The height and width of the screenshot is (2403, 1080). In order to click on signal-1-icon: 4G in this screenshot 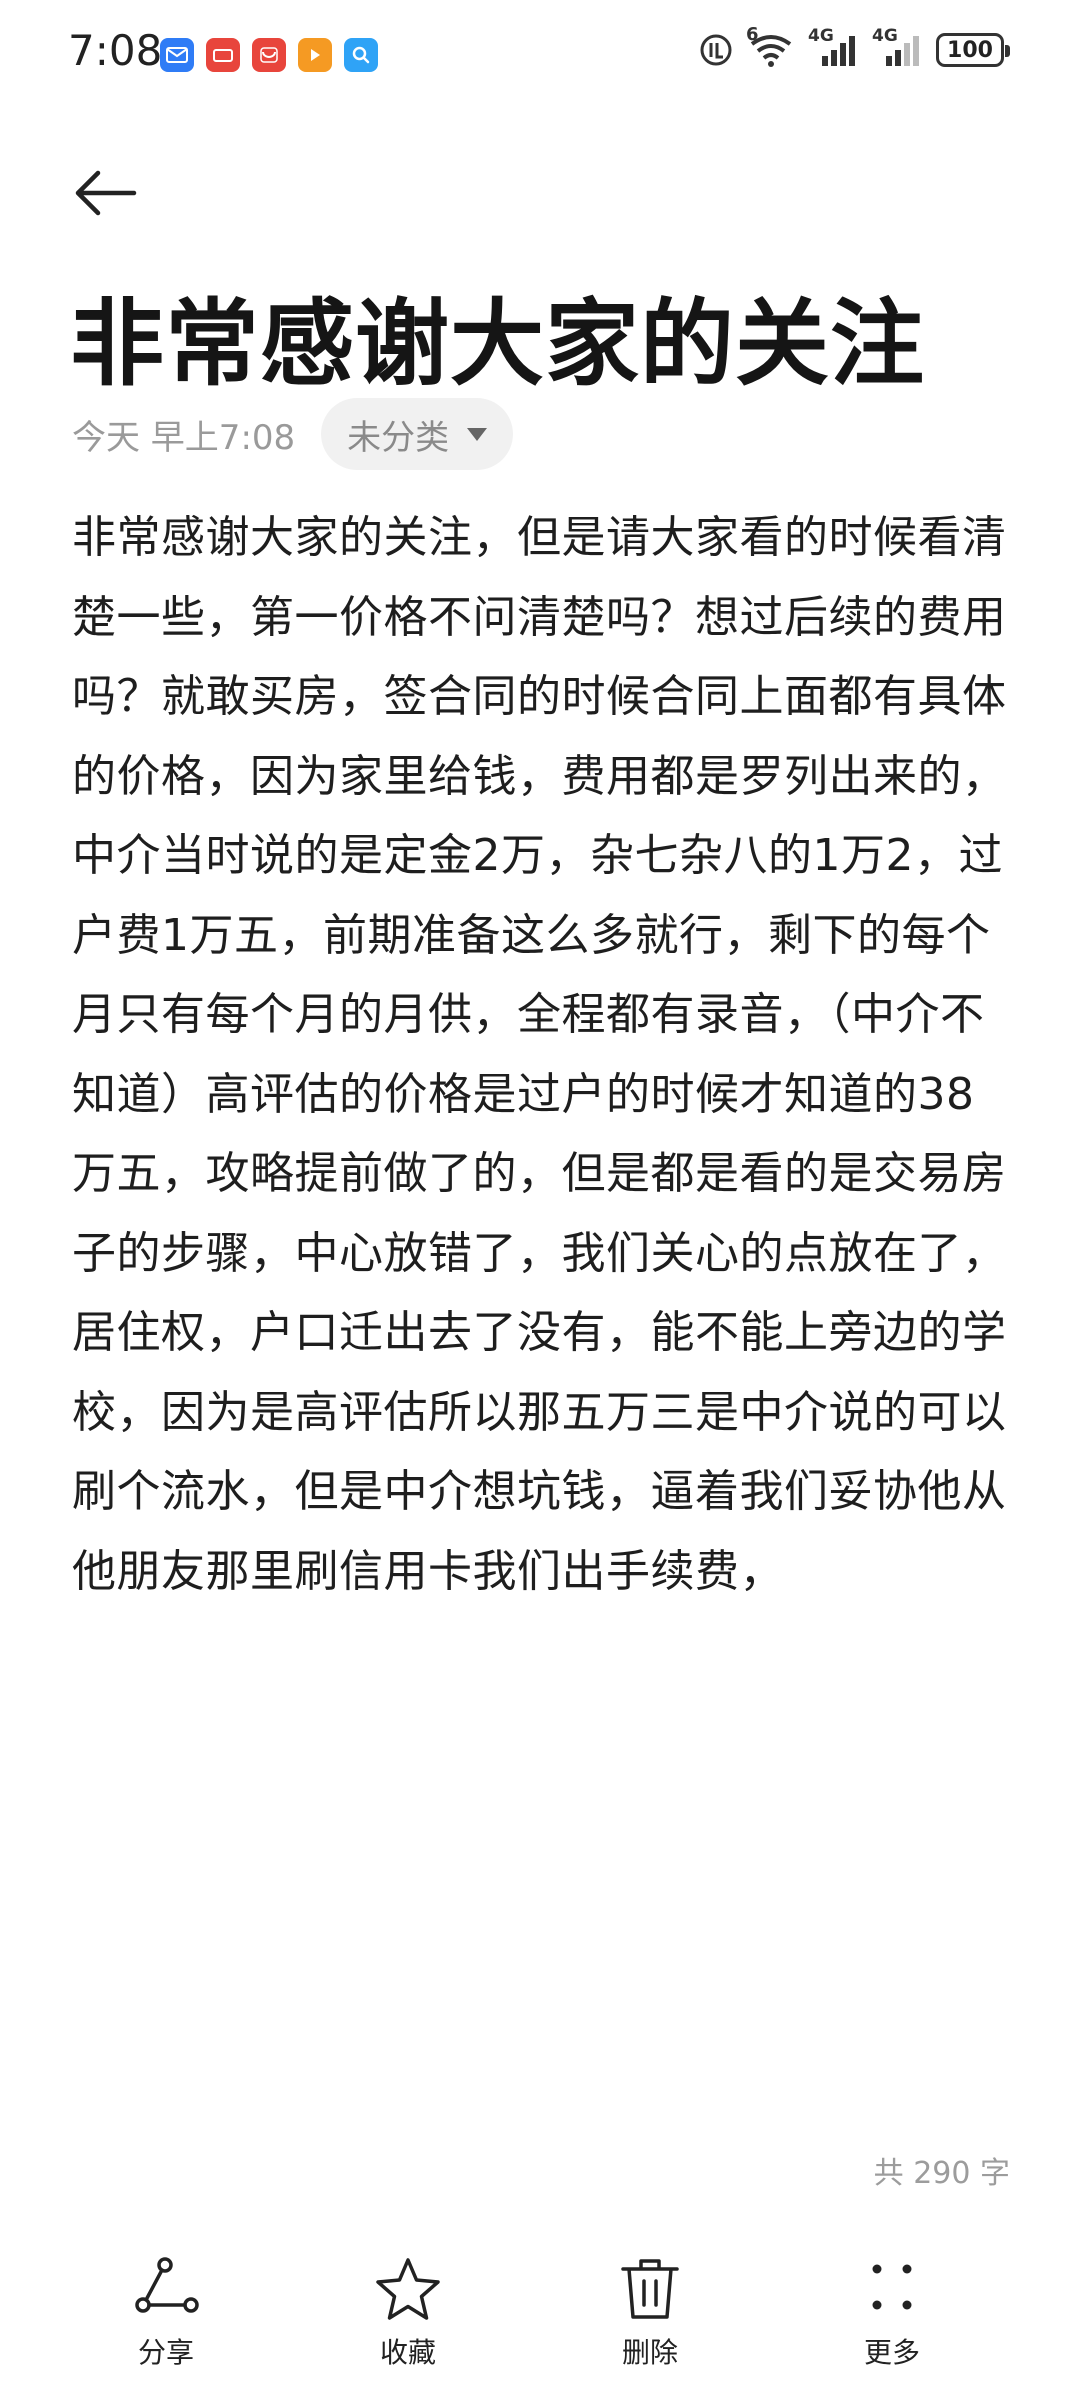, I will do `click(833, 47)`.